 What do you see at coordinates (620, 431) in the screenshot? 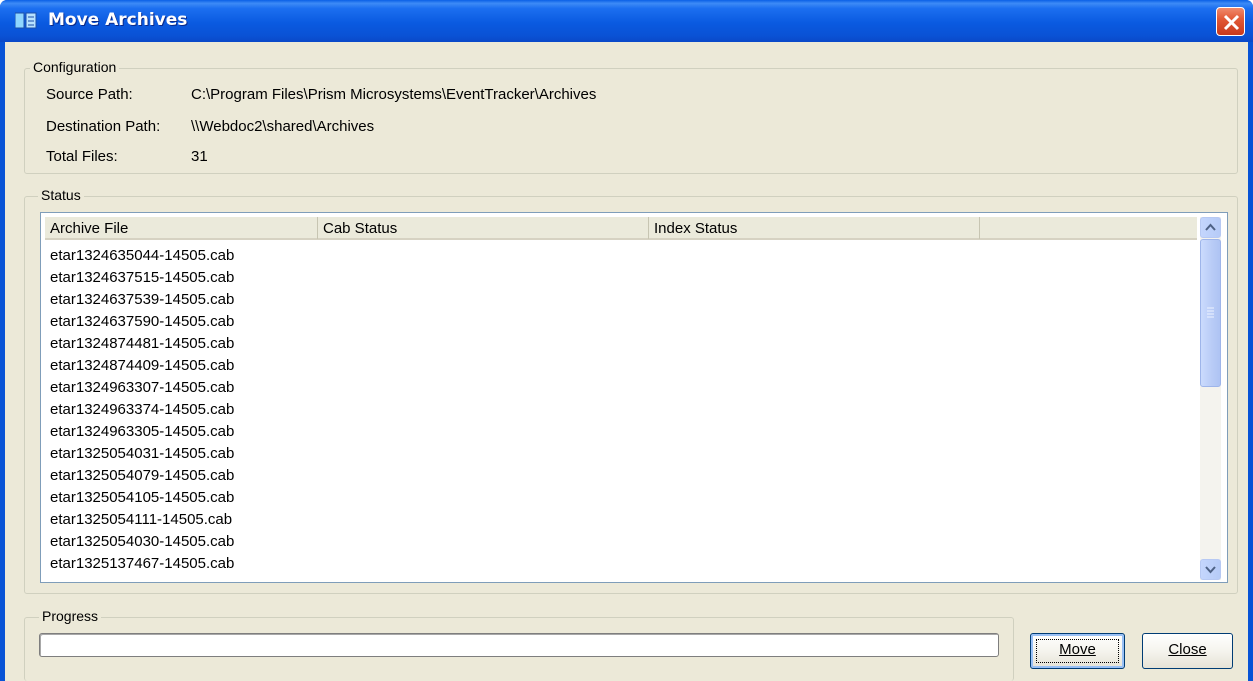
I see `list-item: etar1324963305-14505.cab` at bounding box center [620, 431].